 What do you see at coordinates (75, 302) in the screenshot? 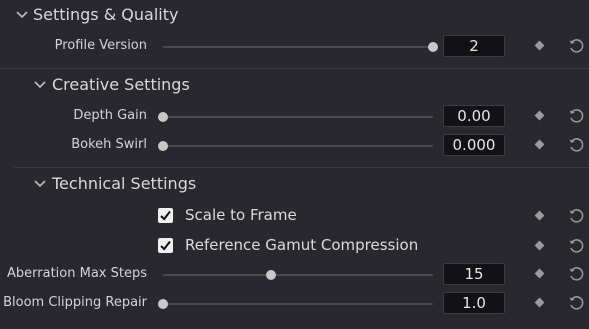
I see `bloom-clipping-repair-label: Bloom Clipping Repair` at bounding box center [75, 302].